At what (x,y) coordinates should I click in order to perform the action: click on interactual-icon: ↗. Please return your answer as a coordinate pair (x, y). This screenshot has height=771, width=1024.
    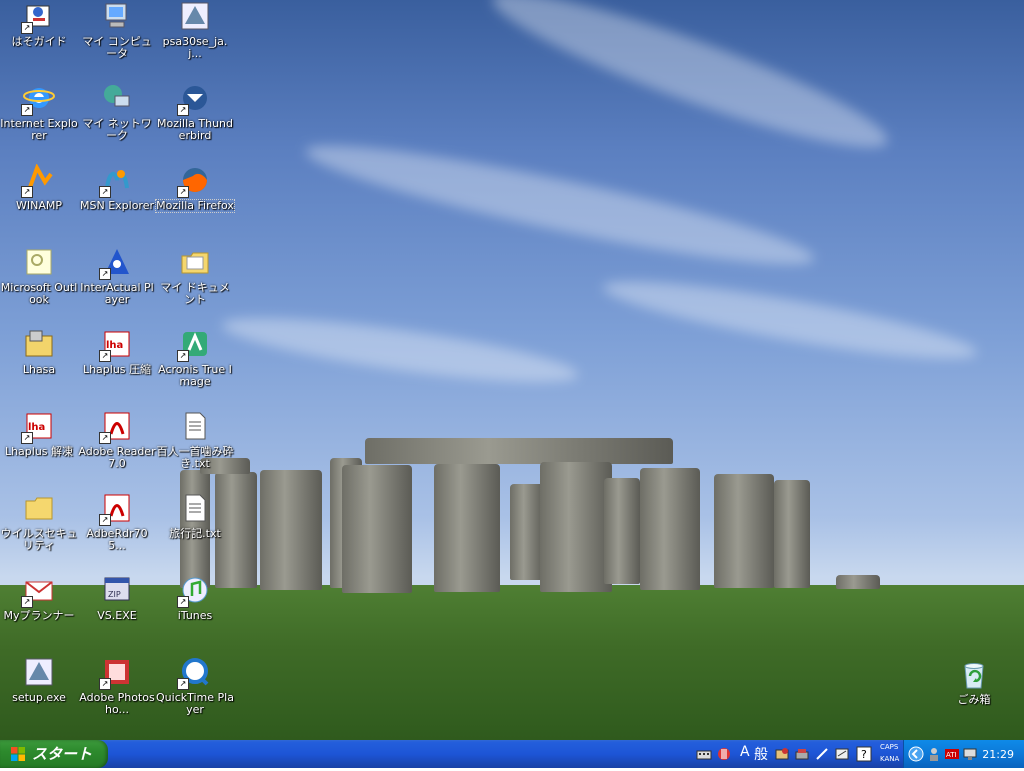
    Looking at the image, I should click on (116, 263).